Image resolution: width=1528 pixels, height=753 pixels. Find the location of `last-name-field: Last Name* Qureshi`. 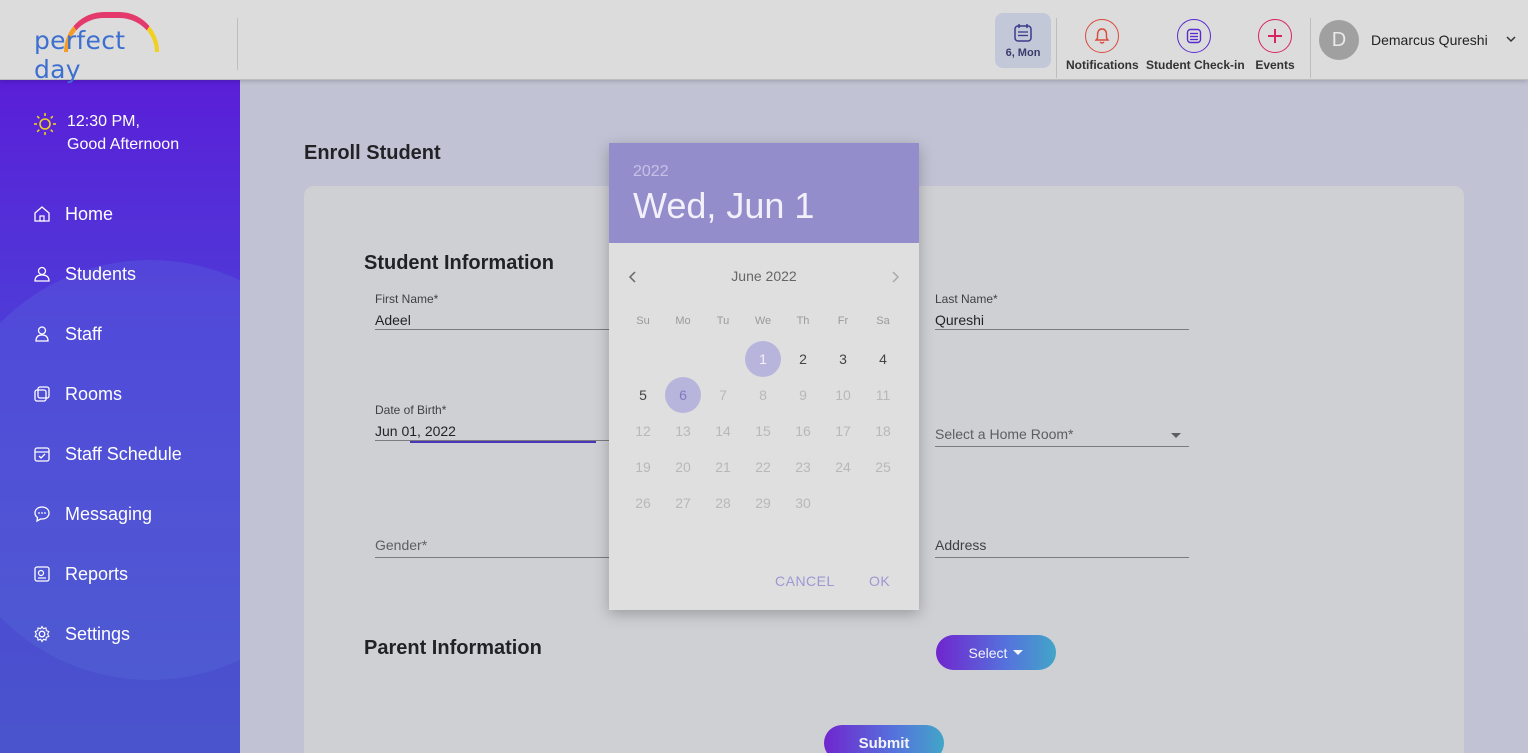

last-name-field: Last Name* Qureshi is located at coordinates (1062, 311).